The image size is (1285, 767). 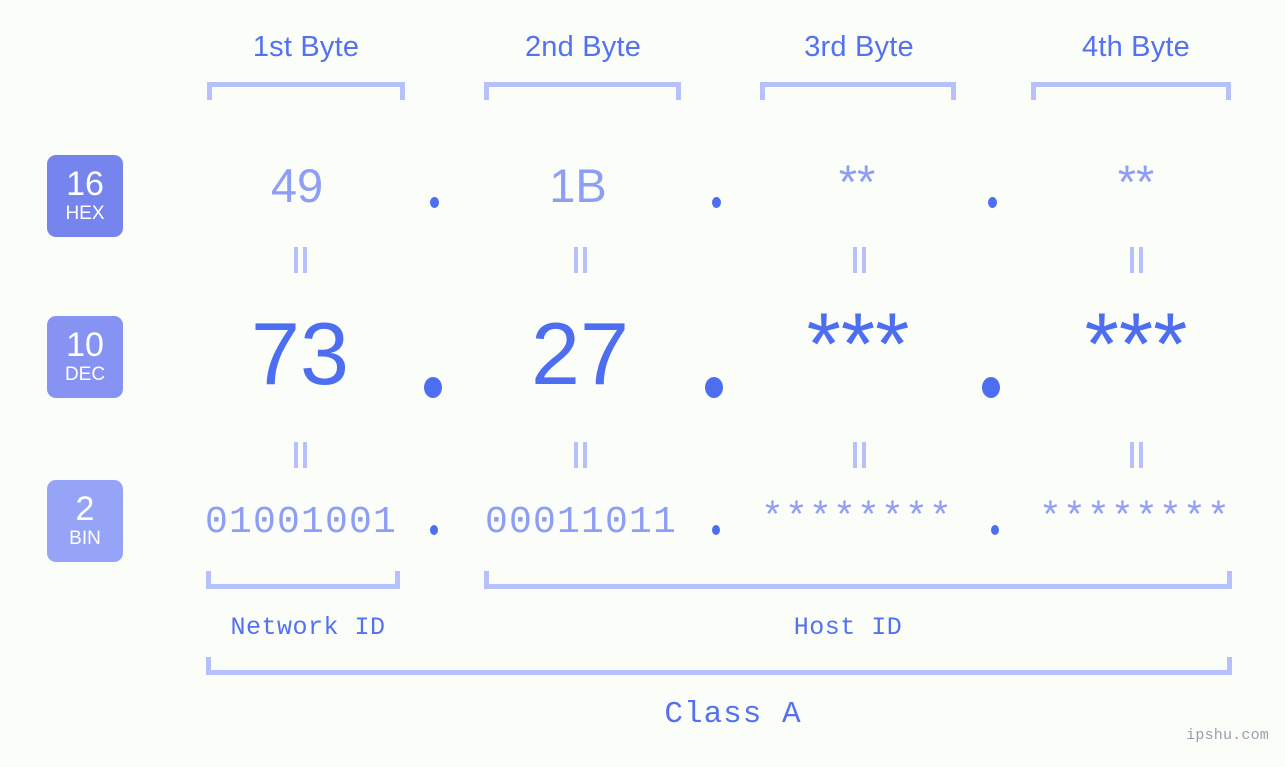 What do you see at coordinates (85, 538) in the screenshot?
I see `base-badge-bin-name: BIN` at bounding box center [85, 538].